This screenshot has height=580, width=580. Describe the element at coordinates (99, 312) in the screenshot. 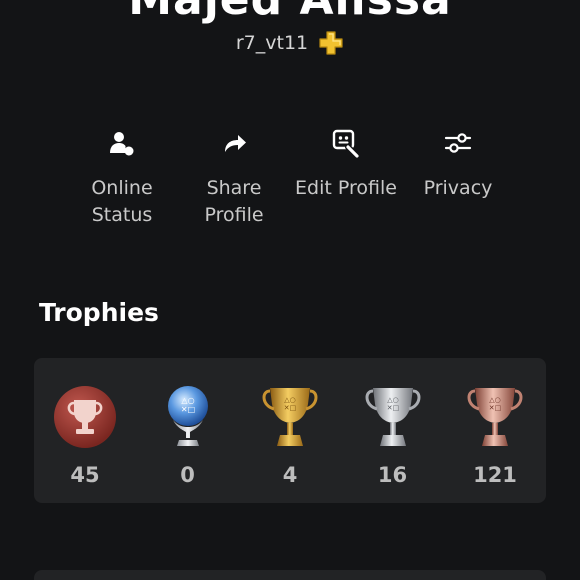

I see `trophies-title: Trophies` at that location.